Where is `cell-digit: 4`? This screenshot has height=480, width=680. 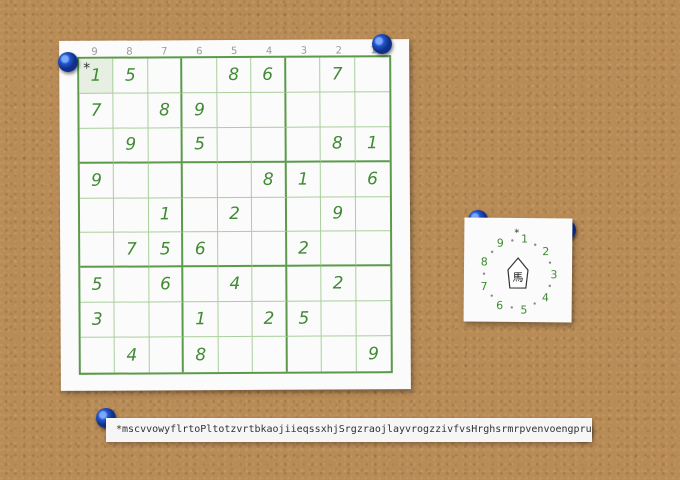 cell-digit: 4 is located at coordinates (132, 355).